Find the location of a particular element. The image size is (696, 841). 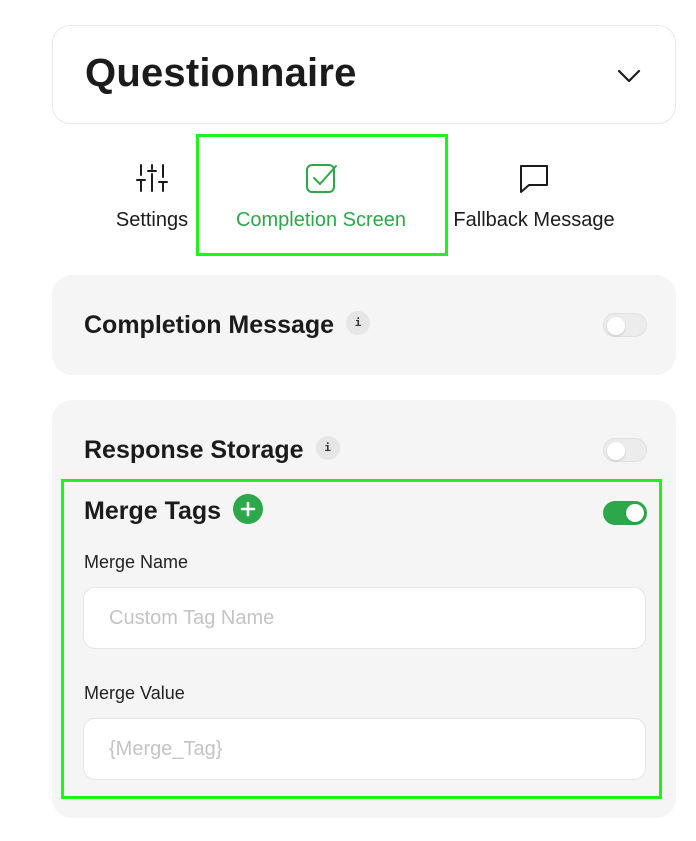

sliders-icon is located at coordinates (152, 178).